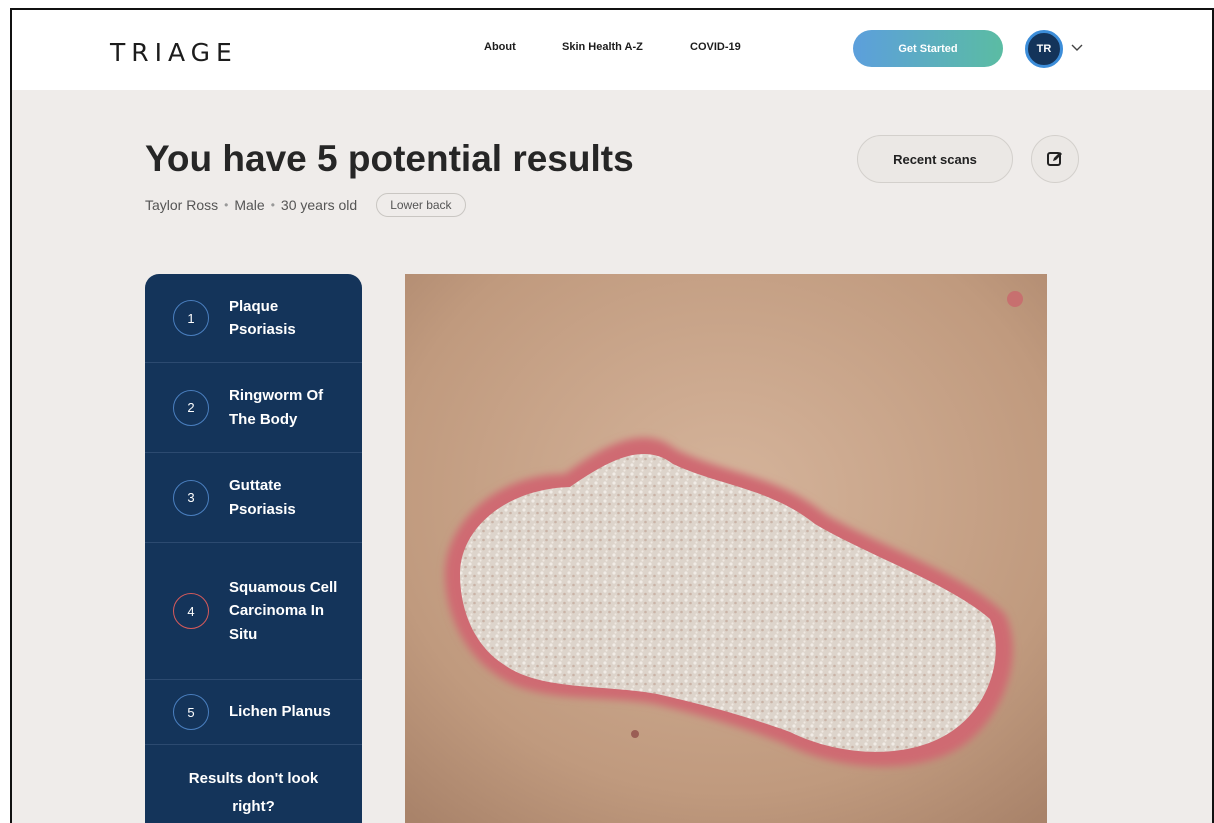  I want to click on patient-age: 30 years old, so click(319, 205).